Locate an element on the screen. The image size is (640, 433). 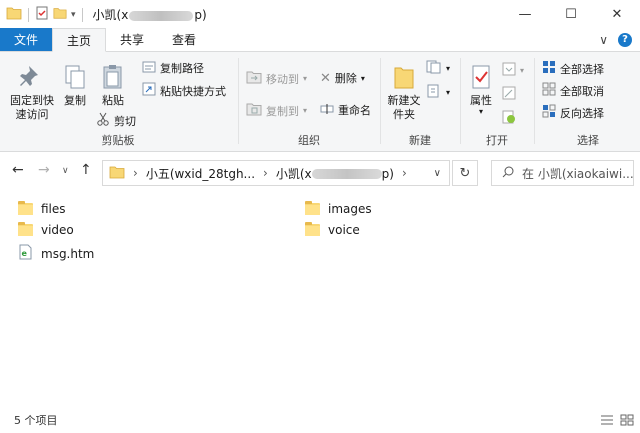
svg-text: e is located at coordinates (25, 253).